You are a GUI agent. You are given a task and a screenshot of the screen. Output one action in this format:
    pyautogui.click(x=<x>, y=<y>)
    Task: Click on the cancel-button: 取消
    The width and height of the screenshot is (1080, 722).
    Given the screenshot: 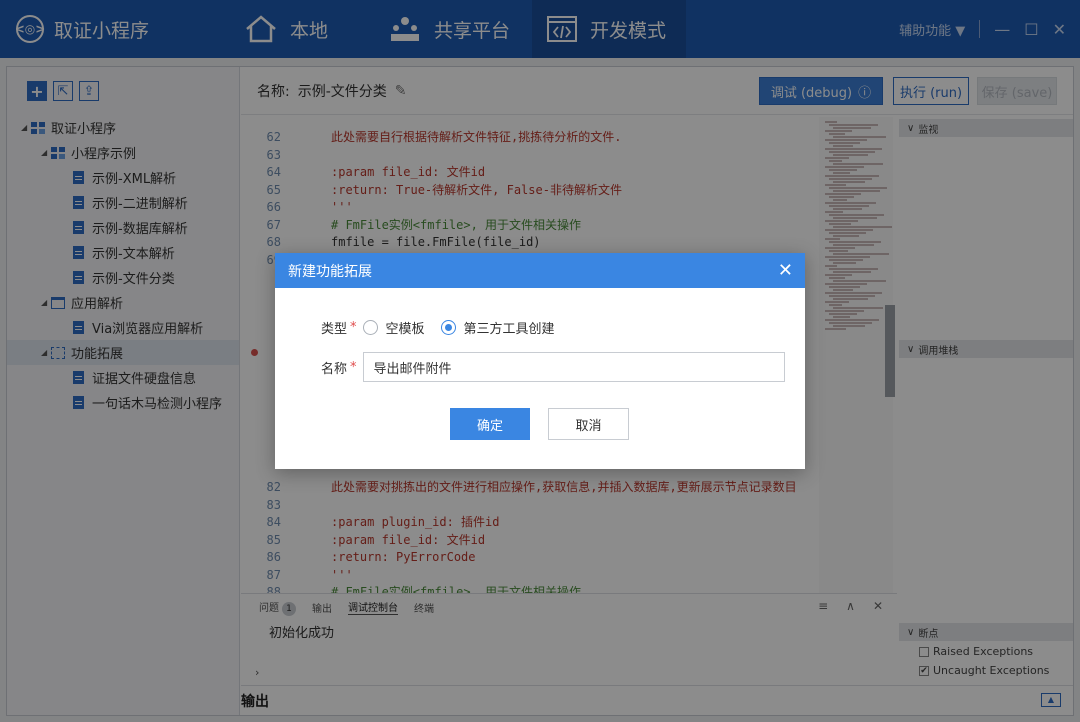 What is the action you would take?
    pyautogui.click(x=588, y=424)
    